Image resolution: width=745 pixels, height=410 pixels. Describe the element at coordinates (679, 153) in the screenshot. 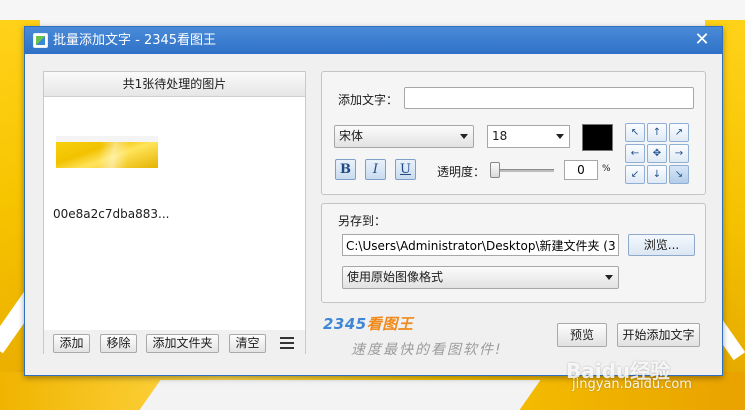

I see `position-middle-right: →` at that location.